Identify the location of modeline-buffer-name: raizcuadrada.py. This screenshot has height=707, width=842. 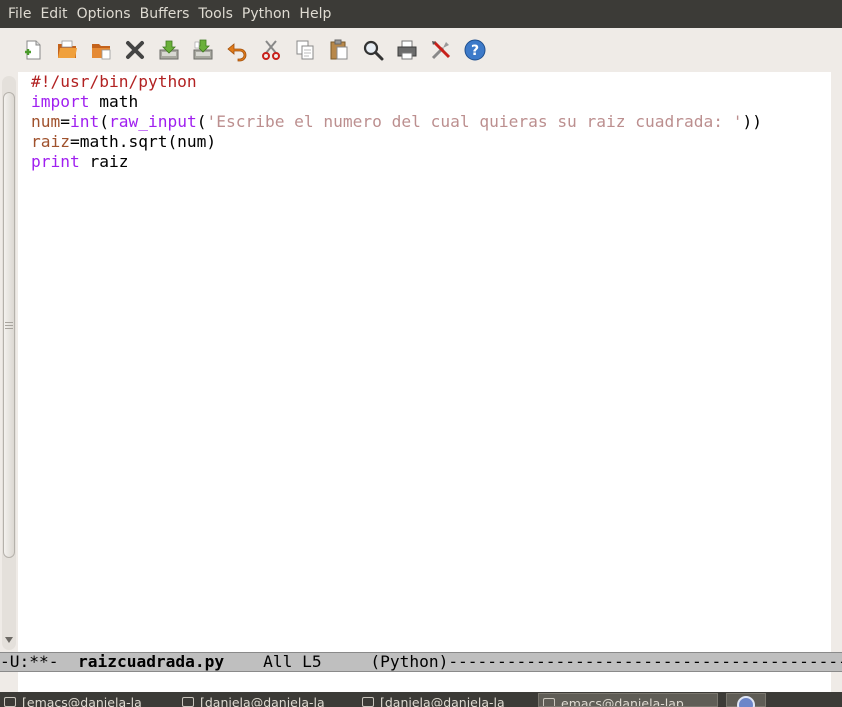
(151, 662).